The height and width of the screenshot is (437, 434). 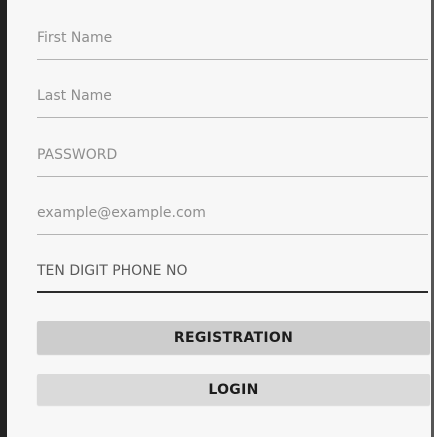 I want to click on first-name-field, so click(x=232, y=43).